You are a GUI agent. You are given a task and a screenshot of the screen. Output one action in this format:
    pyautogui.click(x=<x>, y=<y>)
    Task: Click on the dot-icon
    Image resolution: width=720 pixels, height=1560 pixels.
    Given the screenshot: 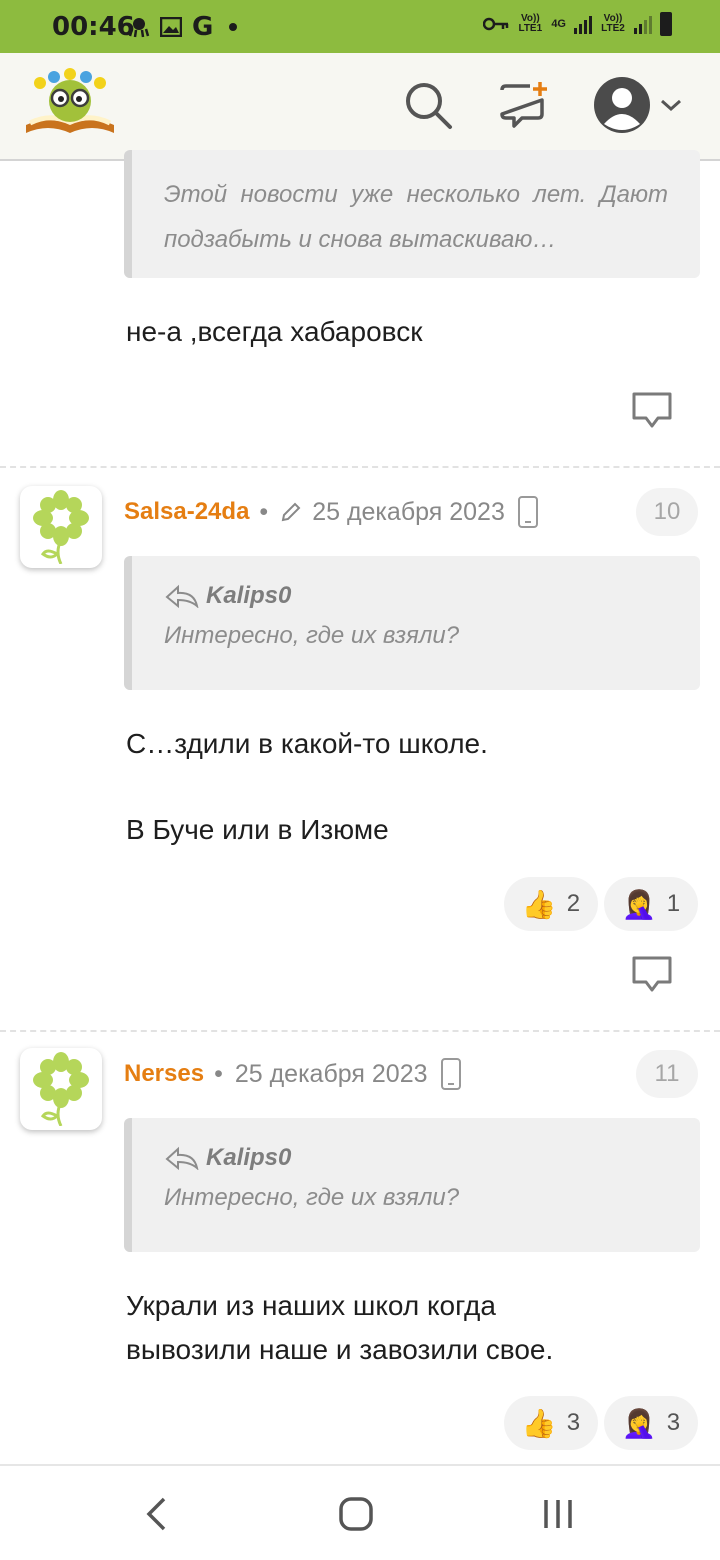 What is the action you would take?
    pyautogui.click(x=233, y=27)
    